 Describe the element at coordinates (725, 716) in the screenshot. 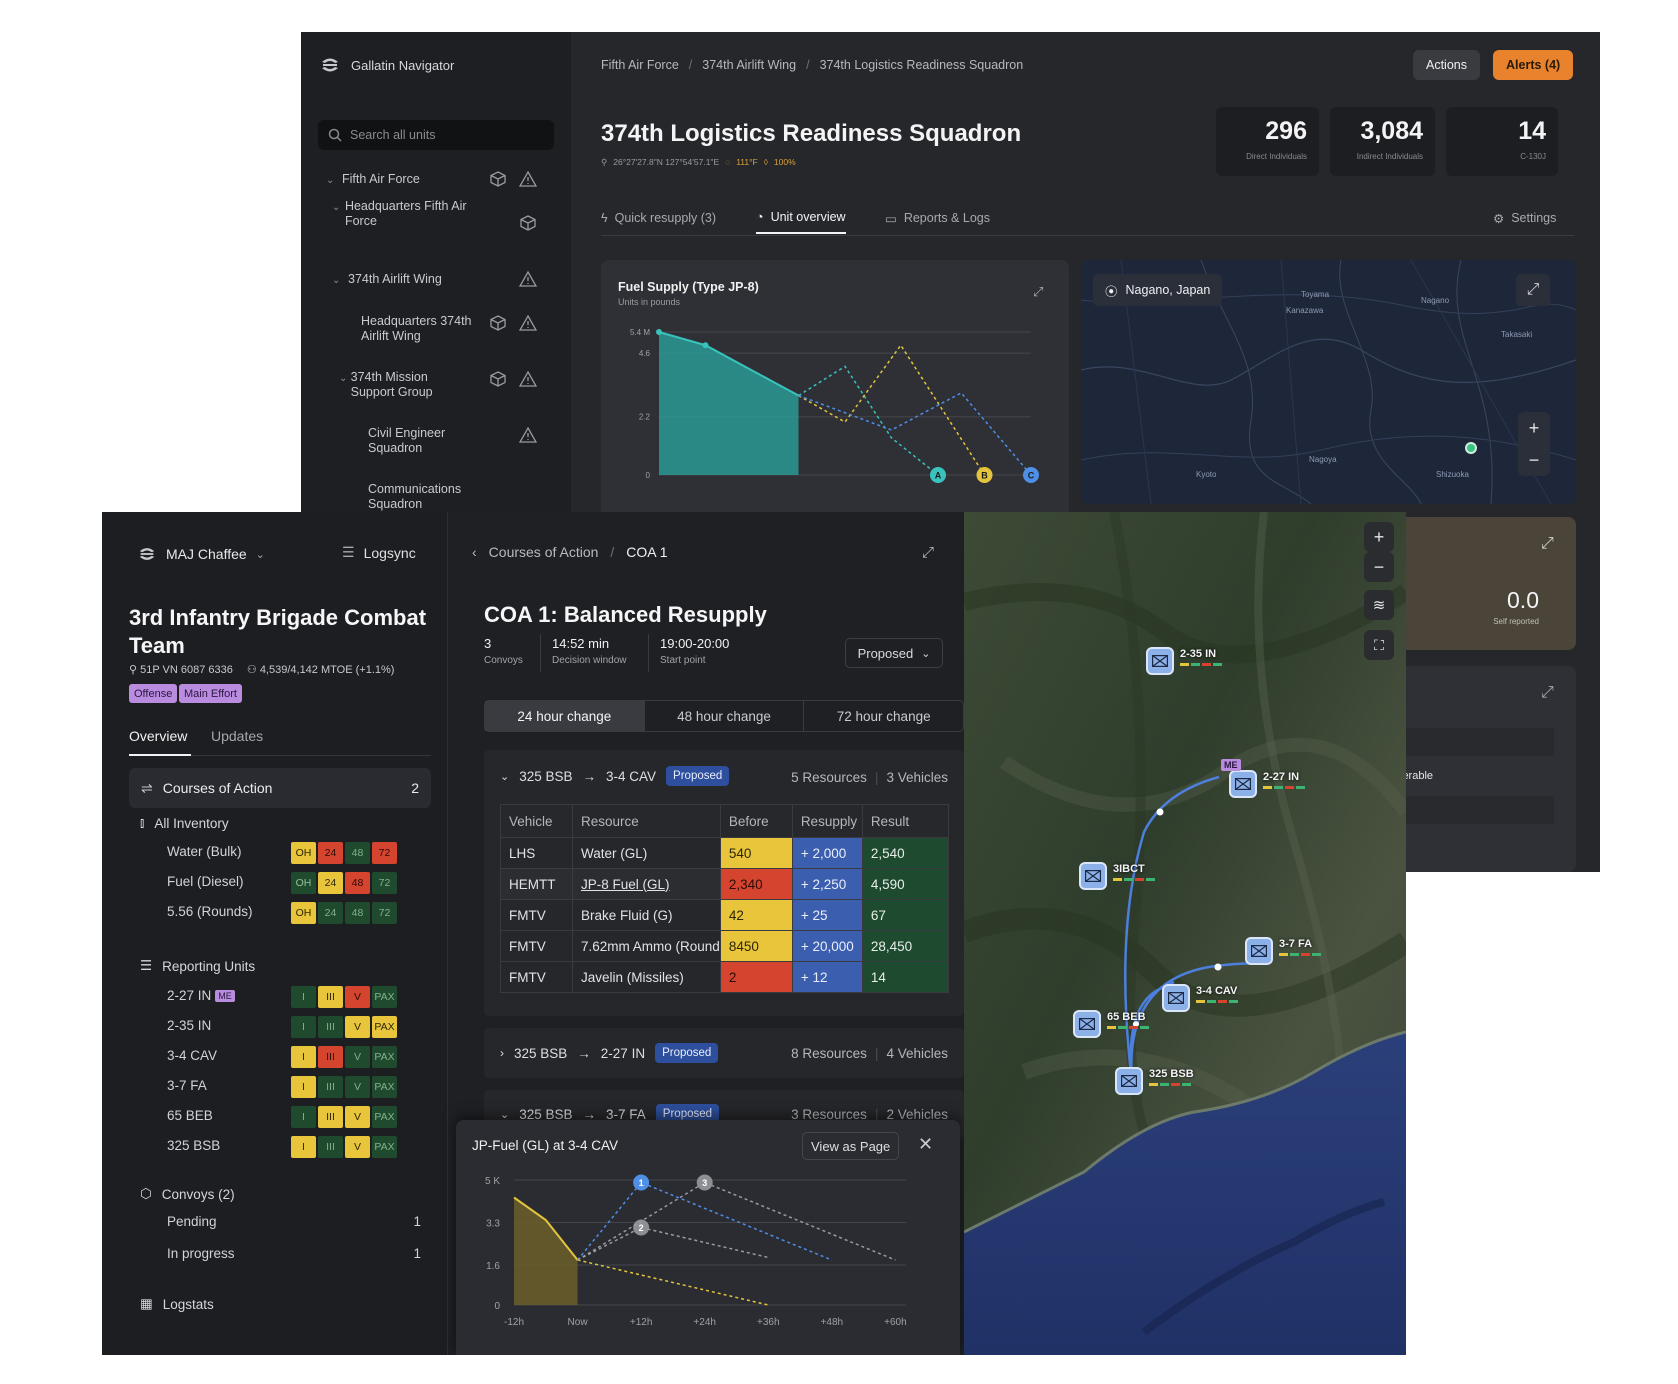

I see `segment-48h: 48 hour change` at that location.